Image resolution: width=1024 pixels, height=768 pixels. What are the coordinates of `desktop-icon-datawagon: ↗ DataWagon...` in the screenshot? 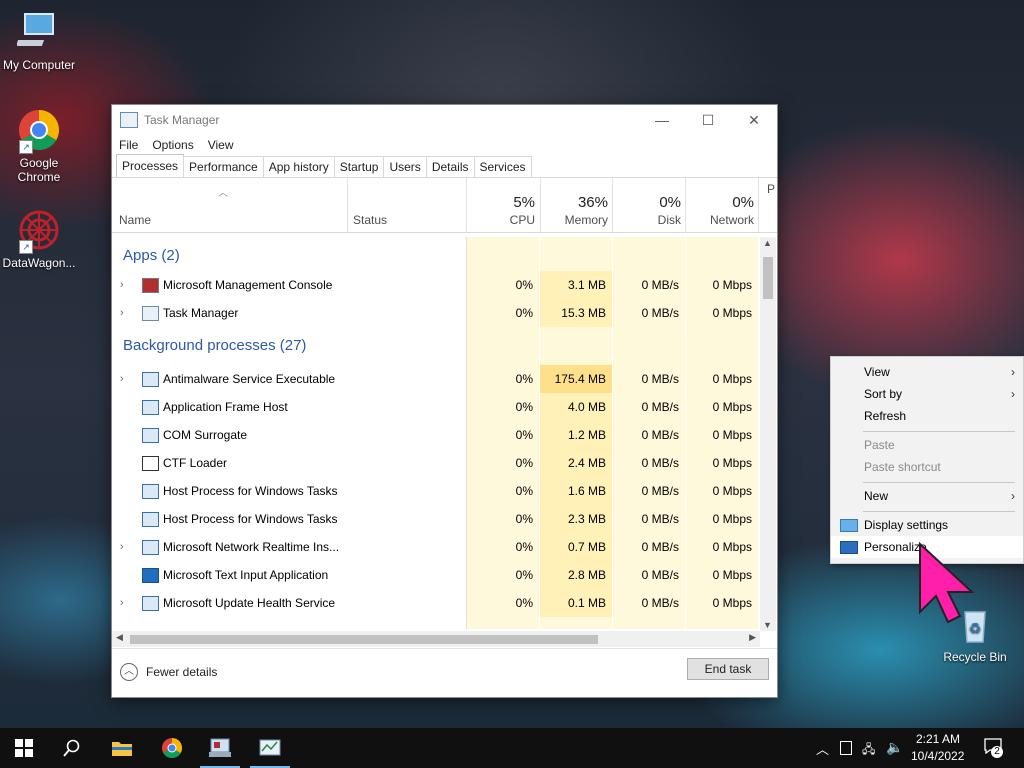 It's located at (39, 239).